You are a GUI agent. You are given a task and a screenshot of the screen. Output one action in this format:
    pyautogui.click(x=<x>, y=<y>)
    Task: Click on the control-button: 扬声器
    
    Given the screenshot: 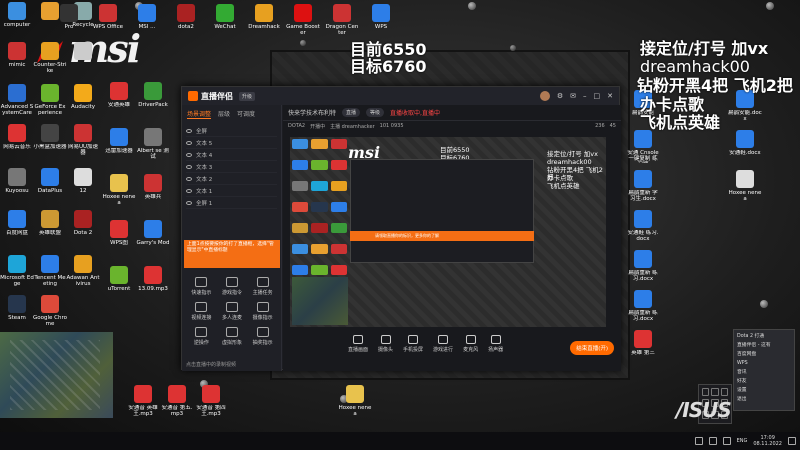 What is the action you would take?
    pyautogui.click(x=495, y=344)
    